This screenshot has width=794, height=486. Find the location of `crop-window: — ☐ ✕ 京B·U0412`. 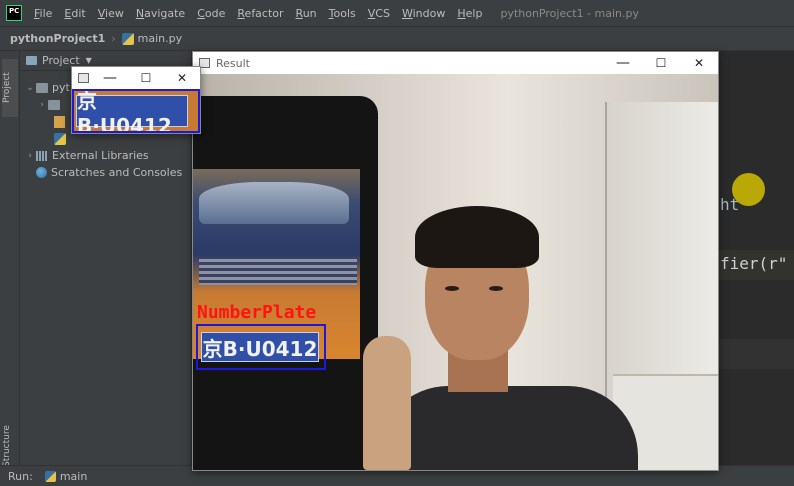

crop-window: — ☐ ✕ 京B·U0412 is located at coordinates (136, 100).